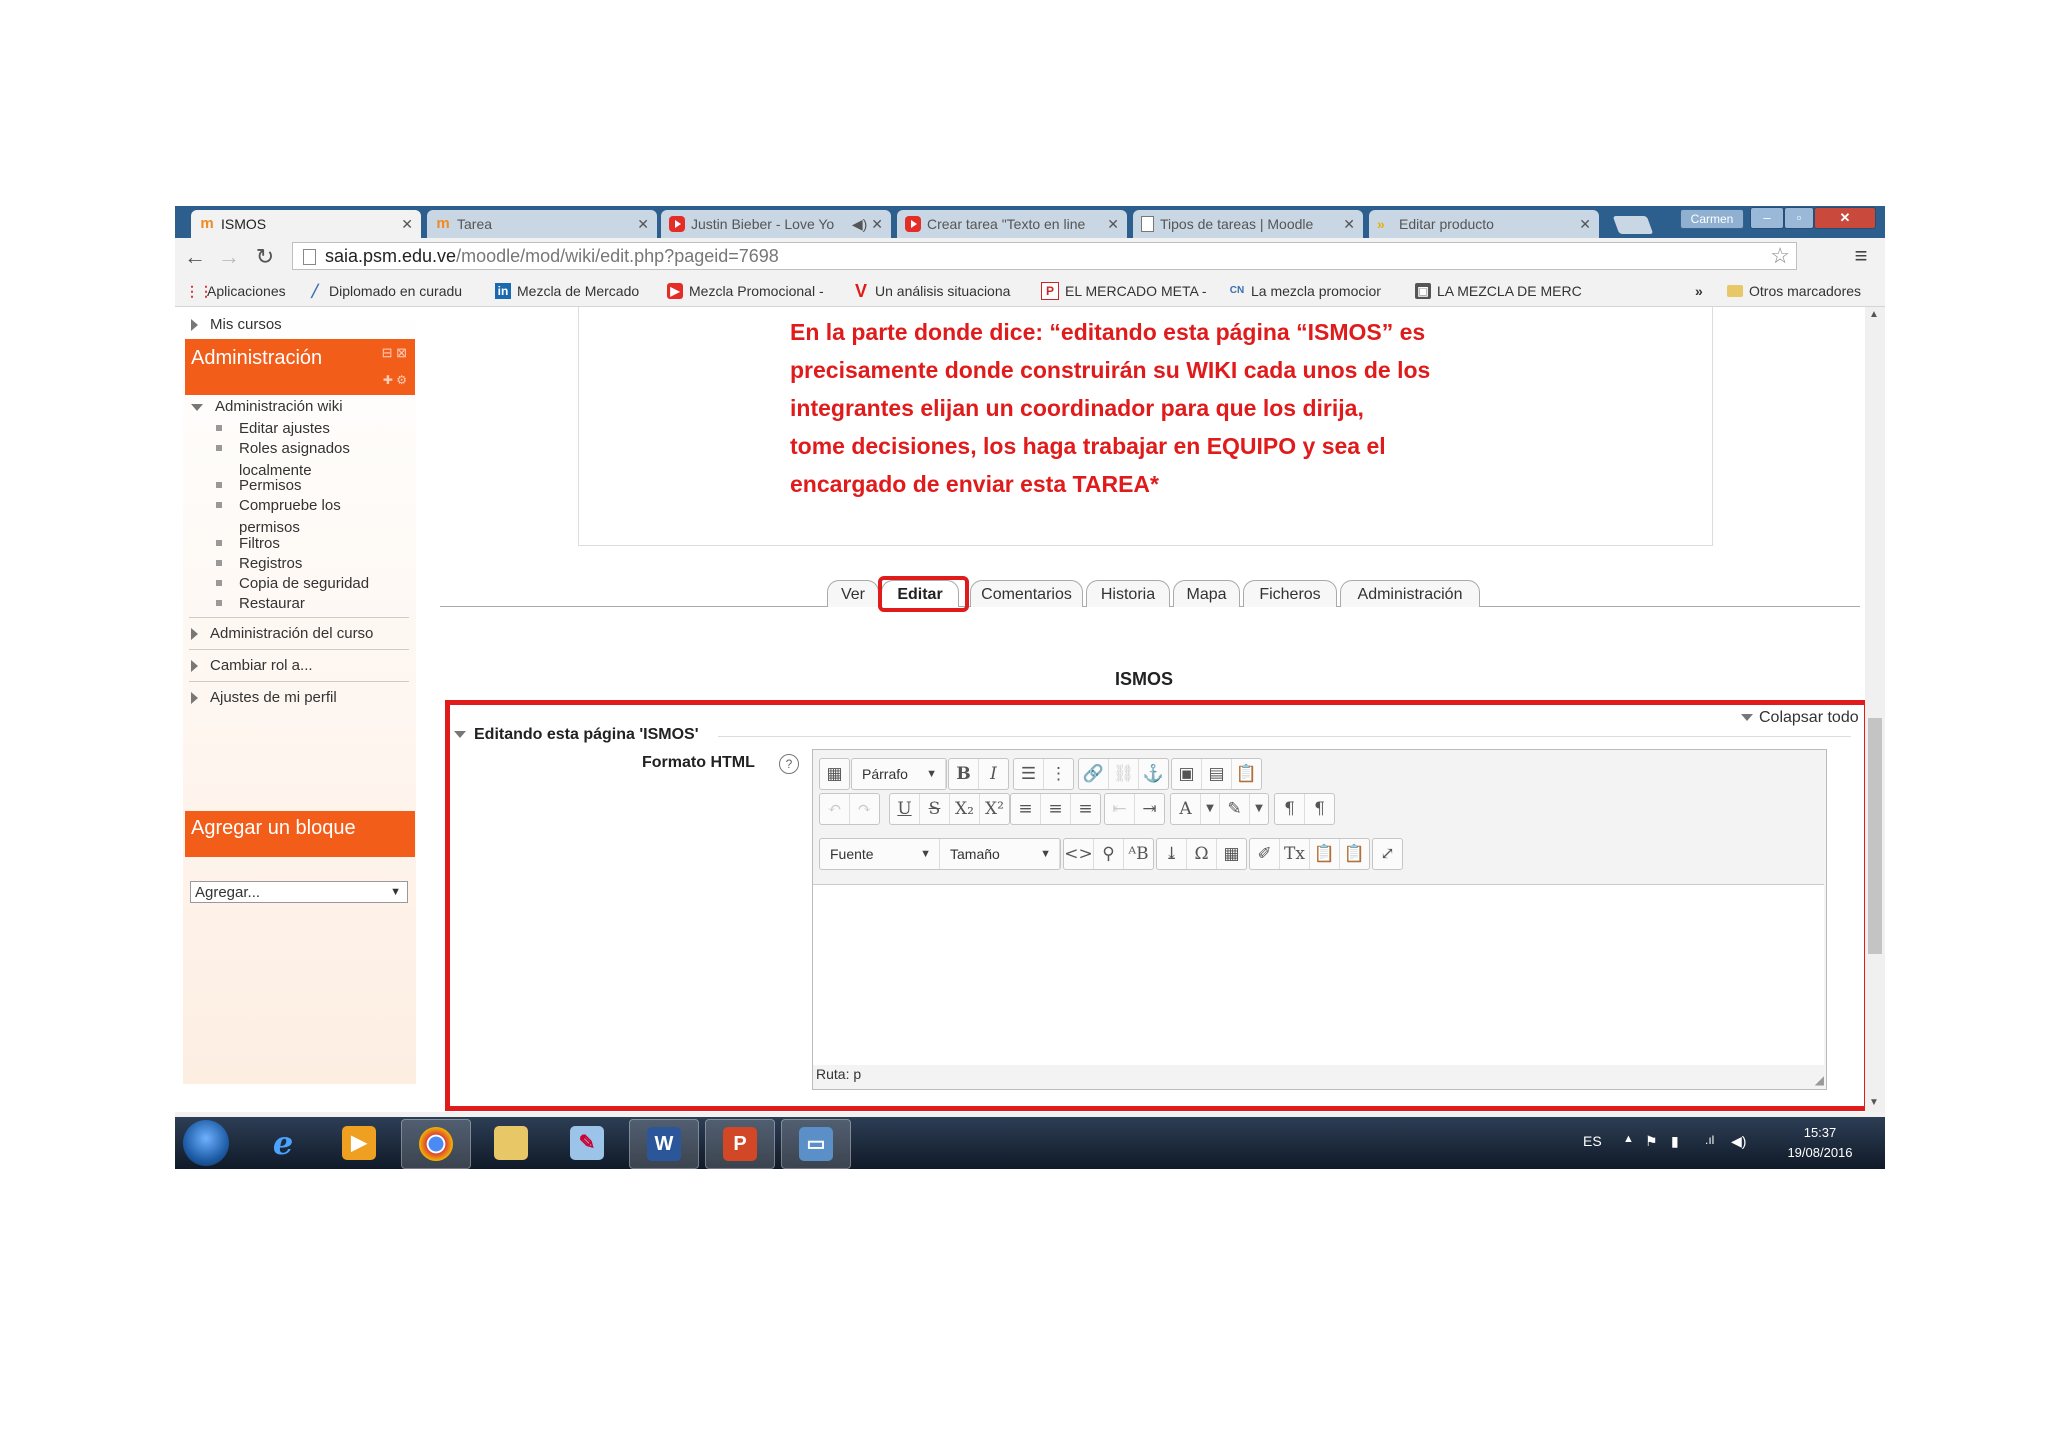  What do you see at coordinates (1058, 774) in the screenshot?
I see `numbered-list-icon: ⋮` at bounding box center [1058, 774].